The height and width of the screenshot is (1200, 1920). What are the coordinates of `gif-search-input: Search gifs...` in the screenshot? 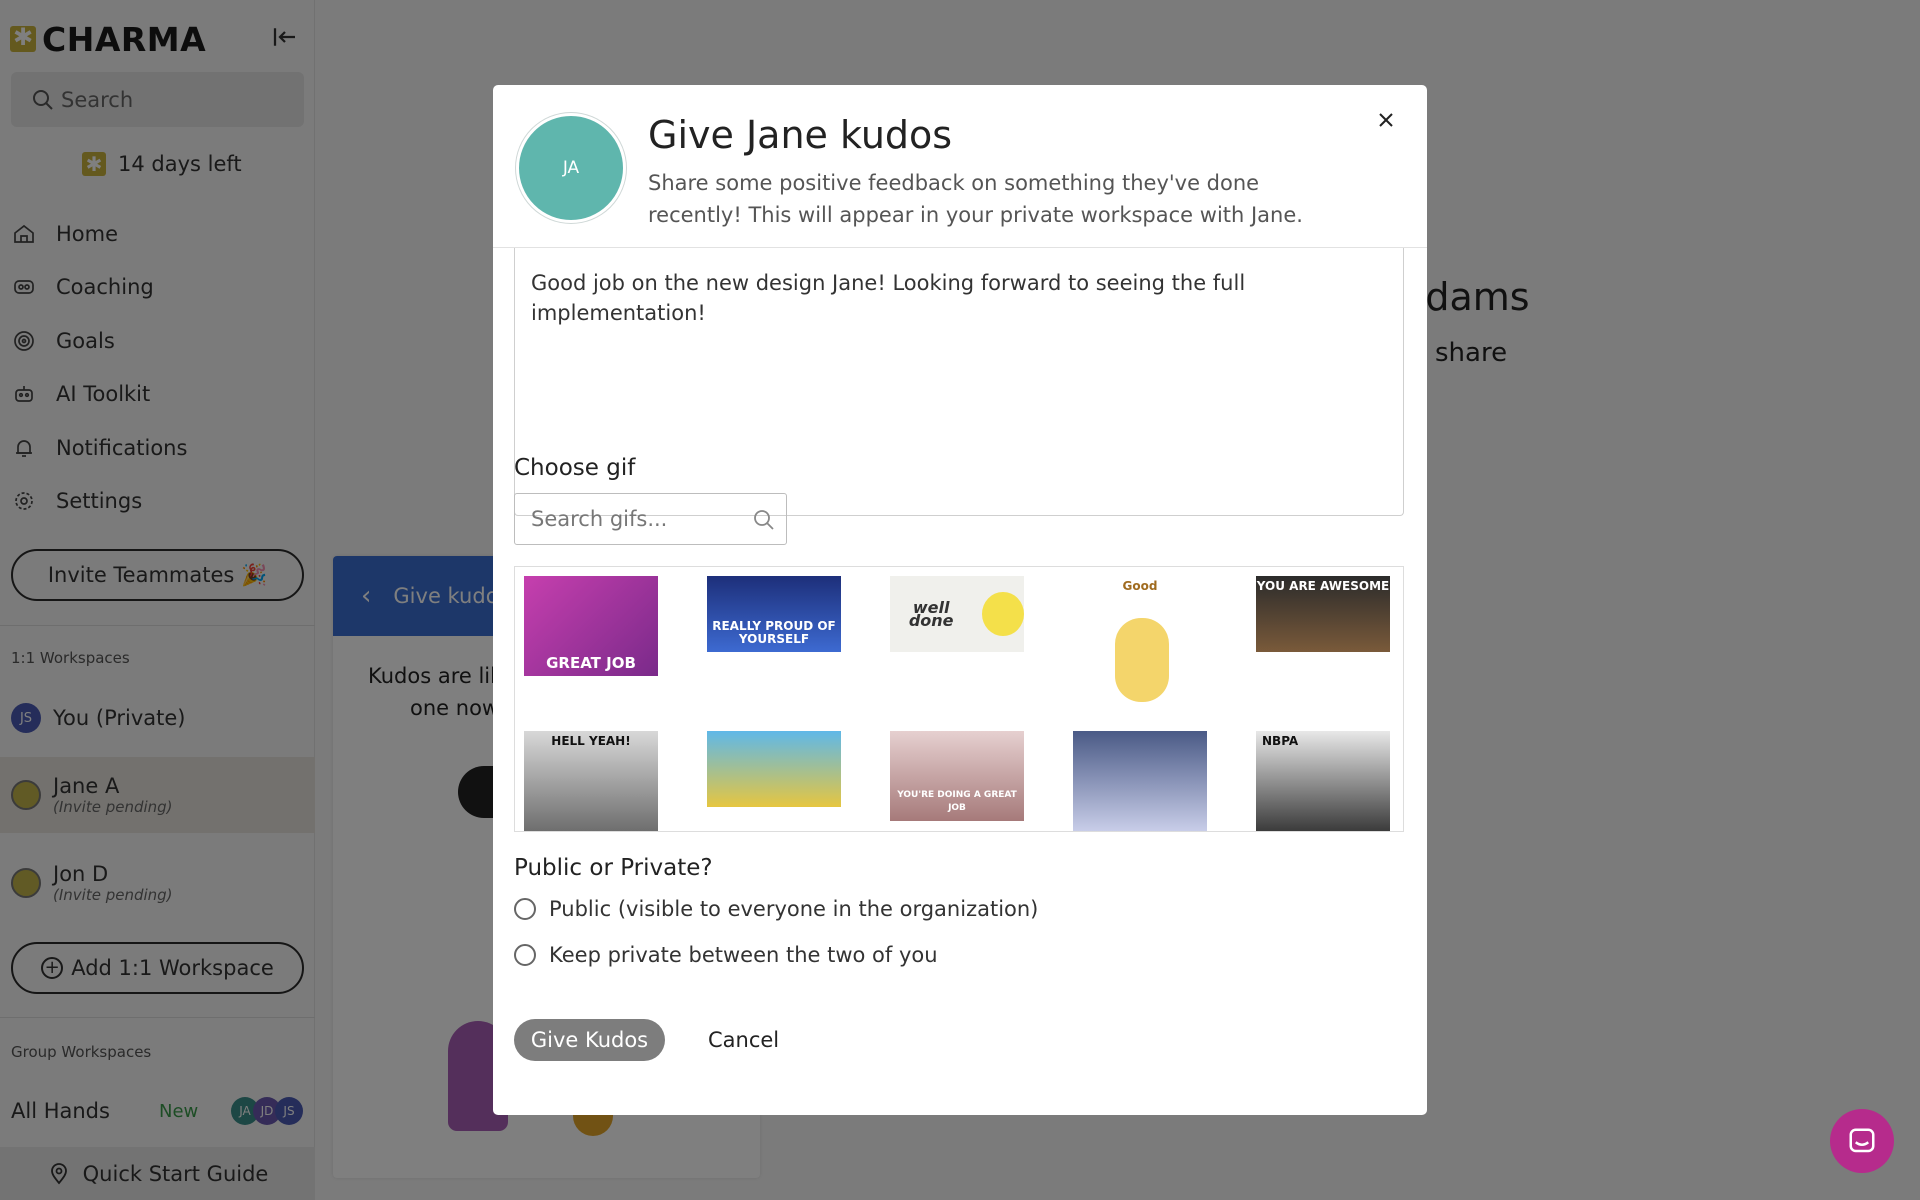 It's located at (650, 519).